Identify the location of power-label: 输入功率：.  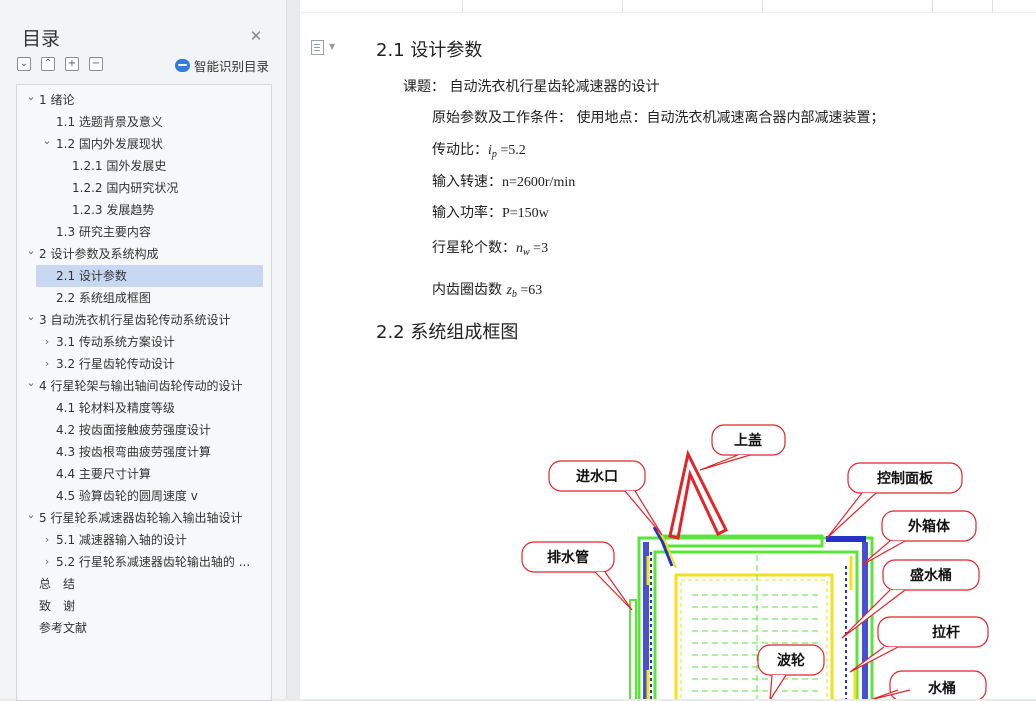
(467, 213).